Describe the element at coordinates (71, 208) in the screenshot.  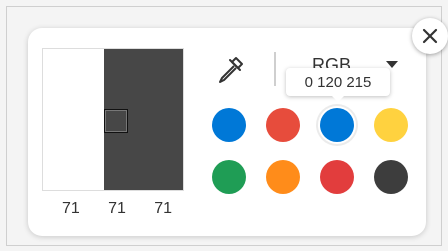
I see `red-value: 71` at that location.